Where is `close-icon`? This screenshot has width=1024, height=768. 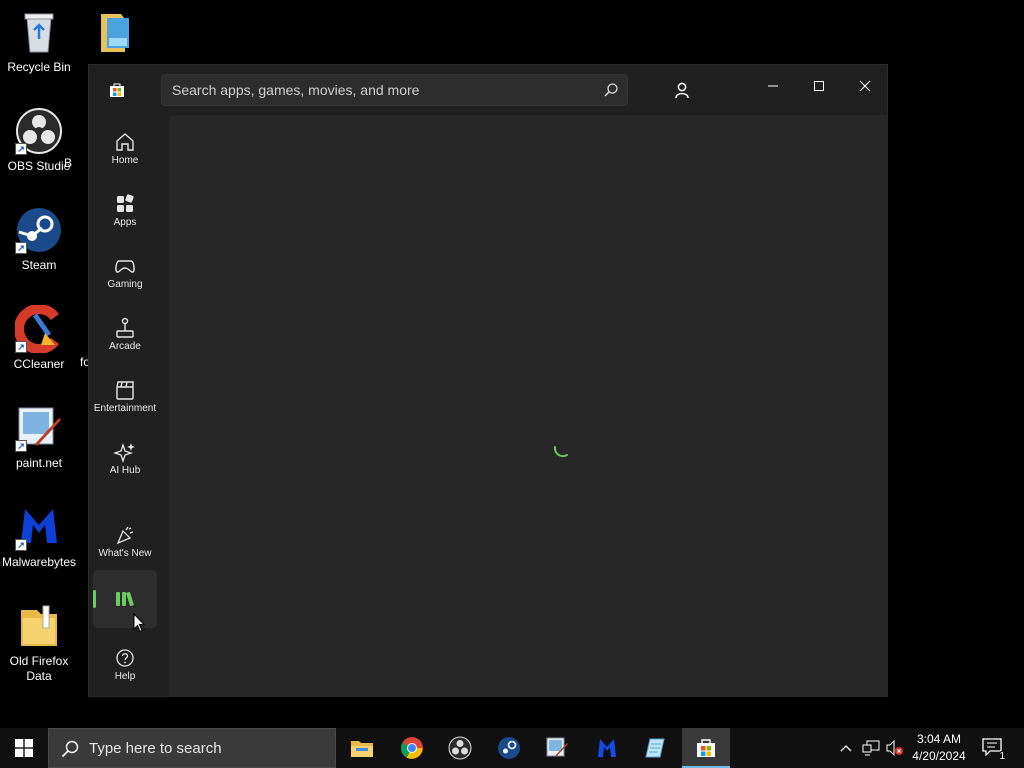 close-icon is located at coordinates (865, 86).